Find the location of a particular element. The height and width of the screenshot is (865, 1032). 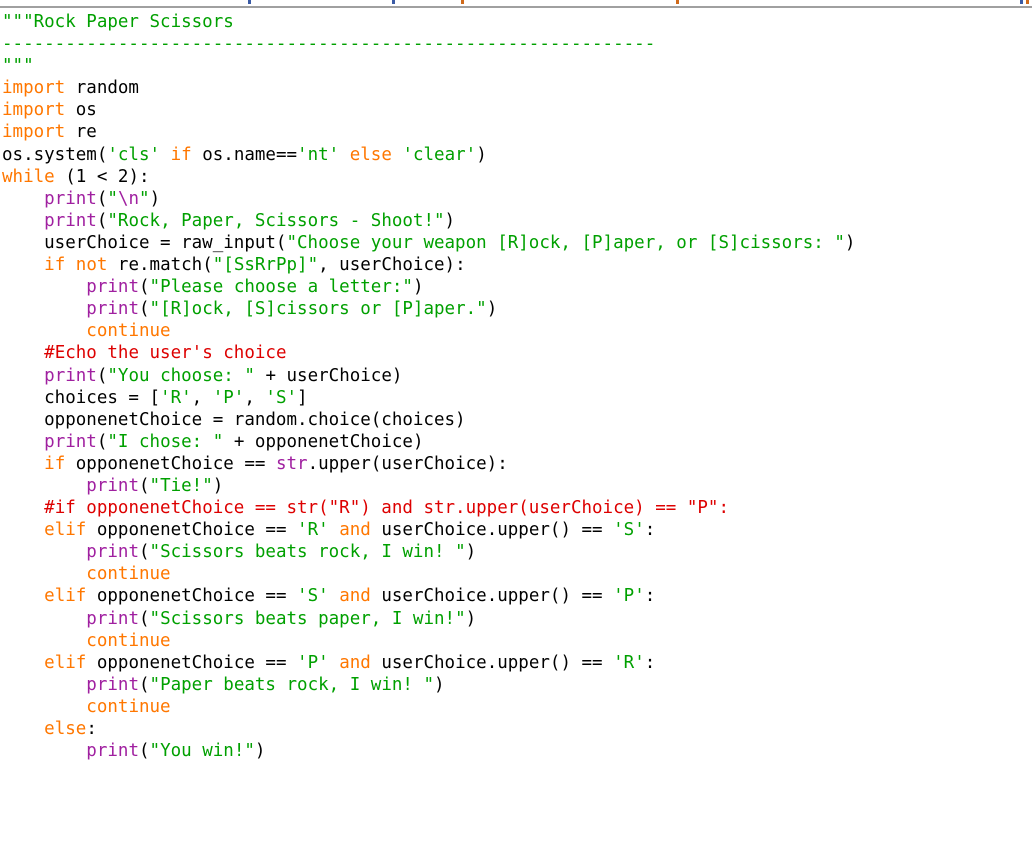

code-line: print("Scissors beats paper, I win!") is located at coordinates (517, 619).